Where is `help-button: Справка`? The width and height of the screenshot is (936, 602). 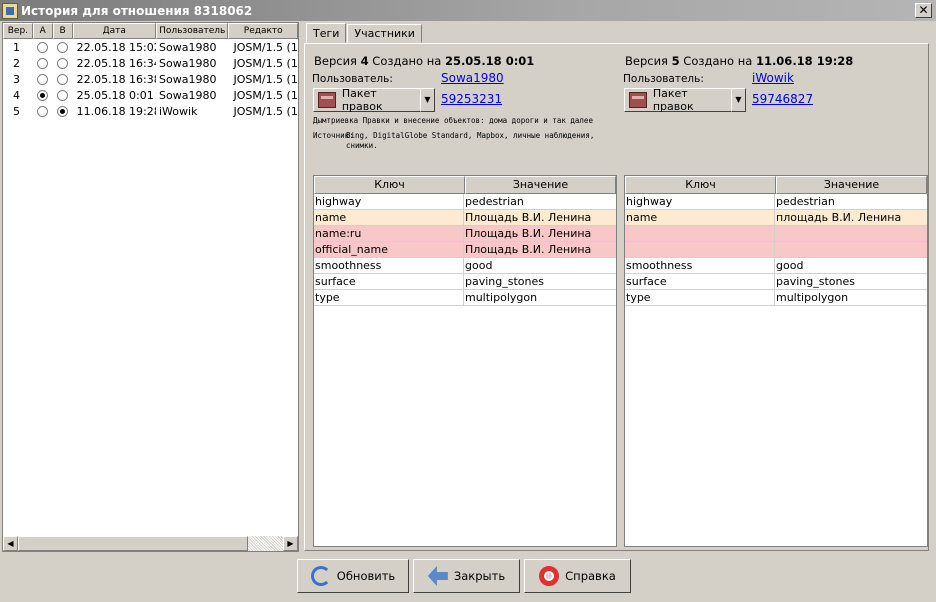
help-button: Справка is located at coordinates (577, 576).